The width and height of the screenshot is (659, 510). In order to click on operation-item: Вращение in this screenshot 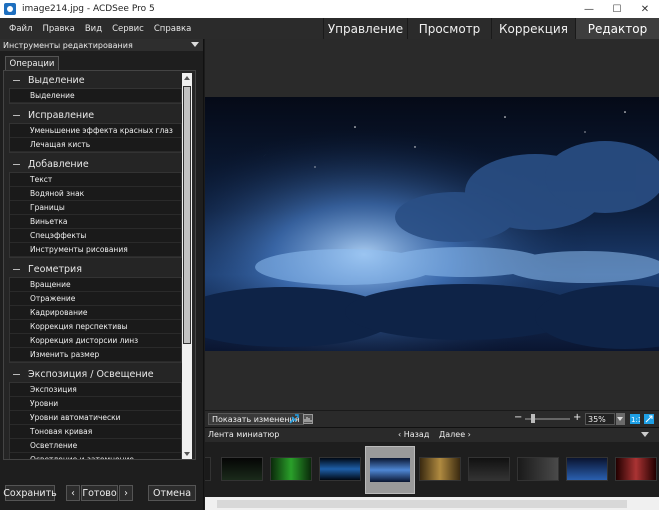, I will do `click(95, 285)`.